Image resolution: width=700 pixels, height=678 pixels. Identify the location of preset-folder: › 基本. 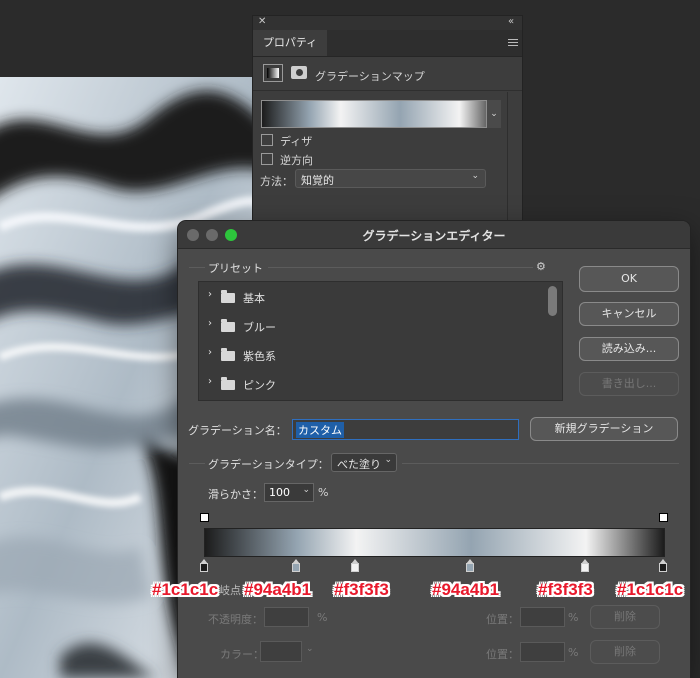
(371, 297).